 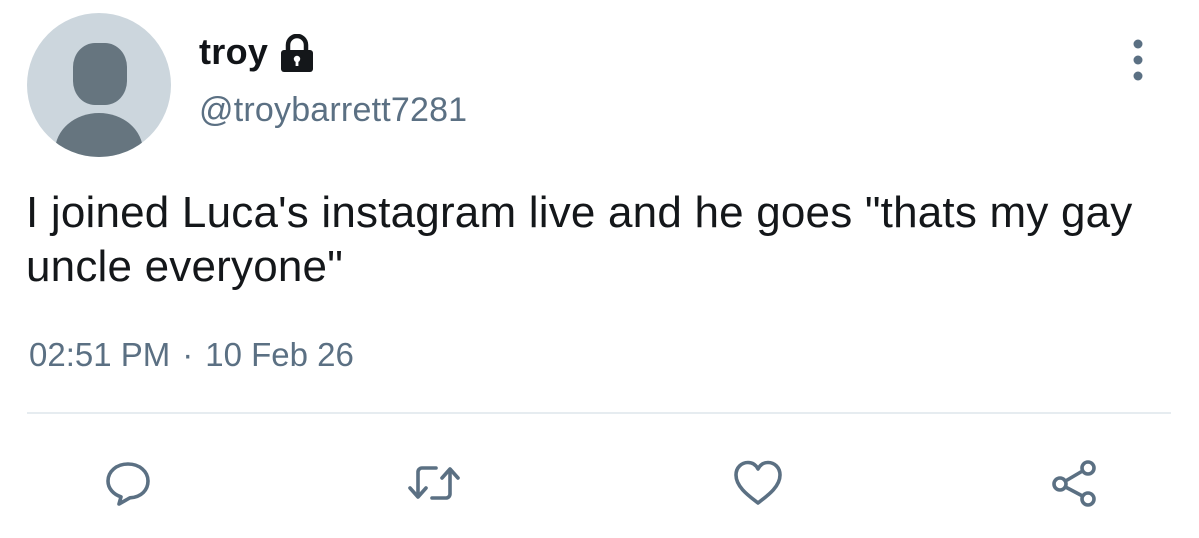 I want to click on more-options-button, so click(x=1138, y=60).